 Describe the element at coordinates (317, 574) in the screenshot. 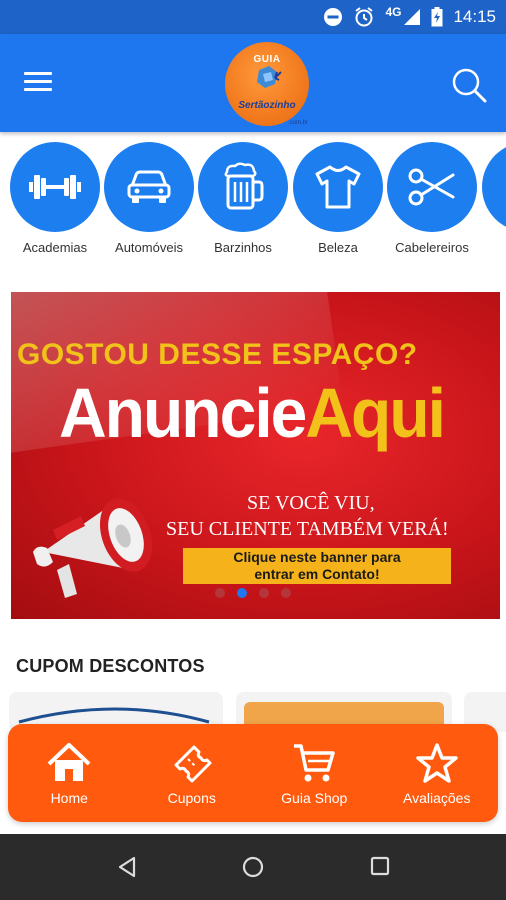

I see `banner-box-line-2: entrar em Contato!` at that location.